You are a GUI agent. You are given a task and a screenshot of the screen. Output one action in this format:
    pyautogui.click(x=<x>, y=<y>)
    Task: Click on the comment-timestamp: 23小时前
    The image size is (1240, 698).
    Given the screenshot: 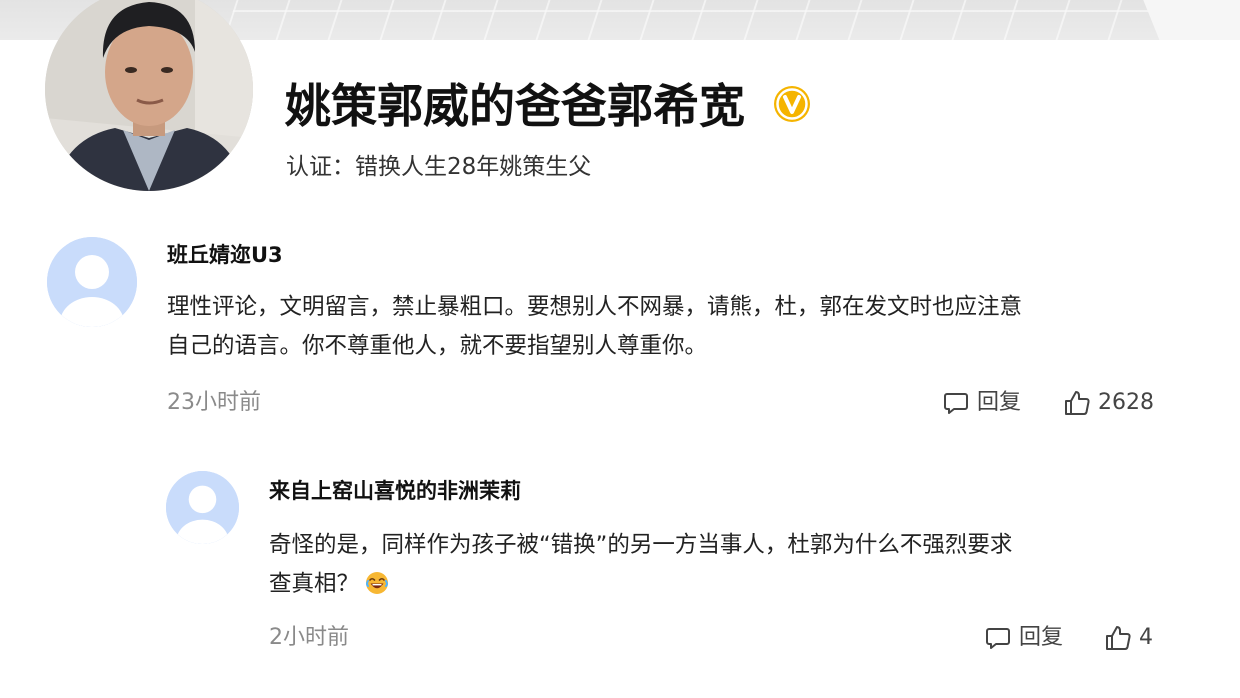 What is the action you would take?
    pyautogui.click(x=214, y=402)
    